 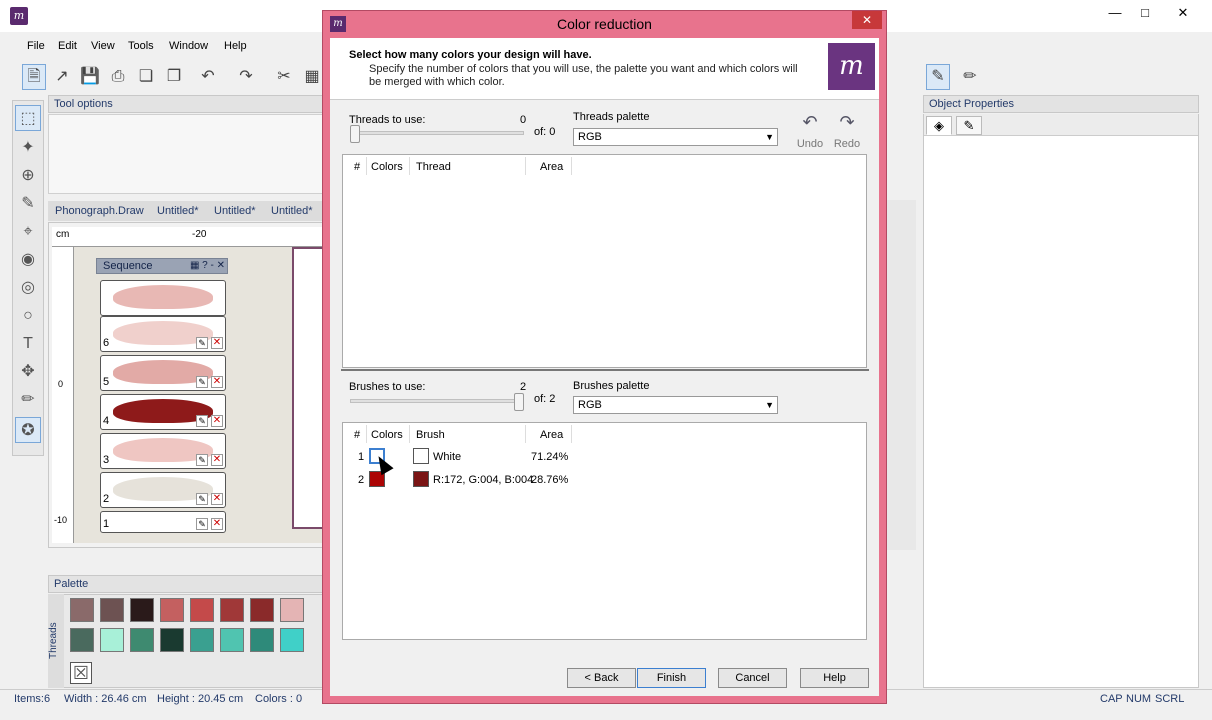 I want to click on cancel-button: Cancel, so click(x=752, y=678).